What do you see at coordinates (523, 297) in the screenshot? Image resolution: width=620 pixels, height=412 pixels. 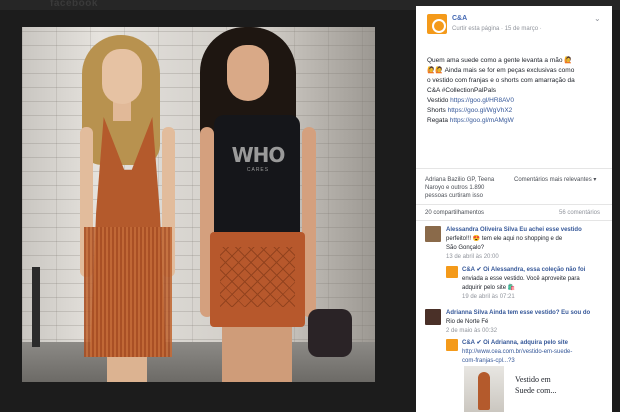 I see `comment-timestamp: 19 de abril às 07:21` at bounding box center [523, 297].